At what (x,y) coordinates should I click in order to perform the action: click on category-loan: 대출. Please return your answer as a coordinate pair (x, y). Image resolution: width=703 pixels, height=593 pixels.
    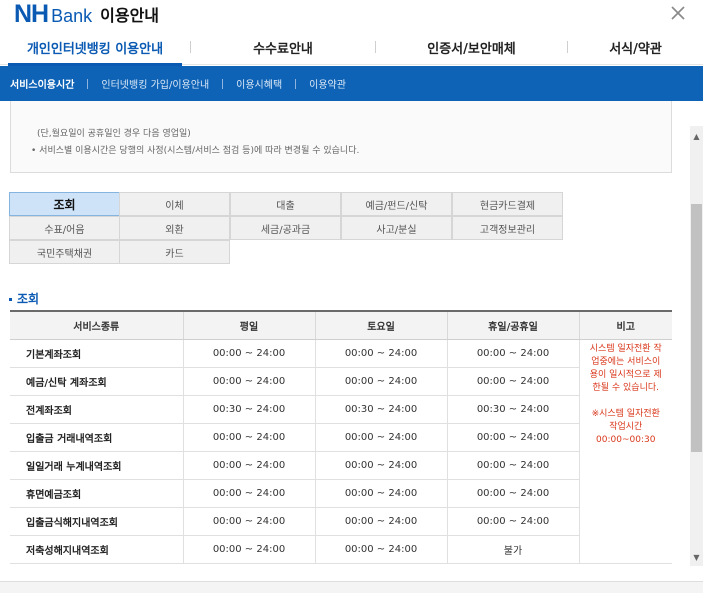
    Looking at the image, I should click on (285, 204).